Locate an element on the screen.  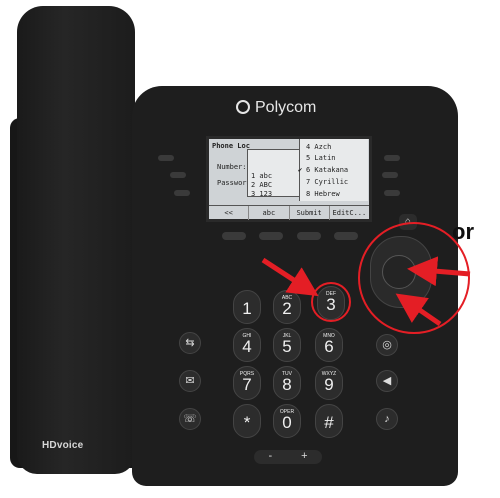
arrow-to-nav-right is located at coordinates (439, 271).